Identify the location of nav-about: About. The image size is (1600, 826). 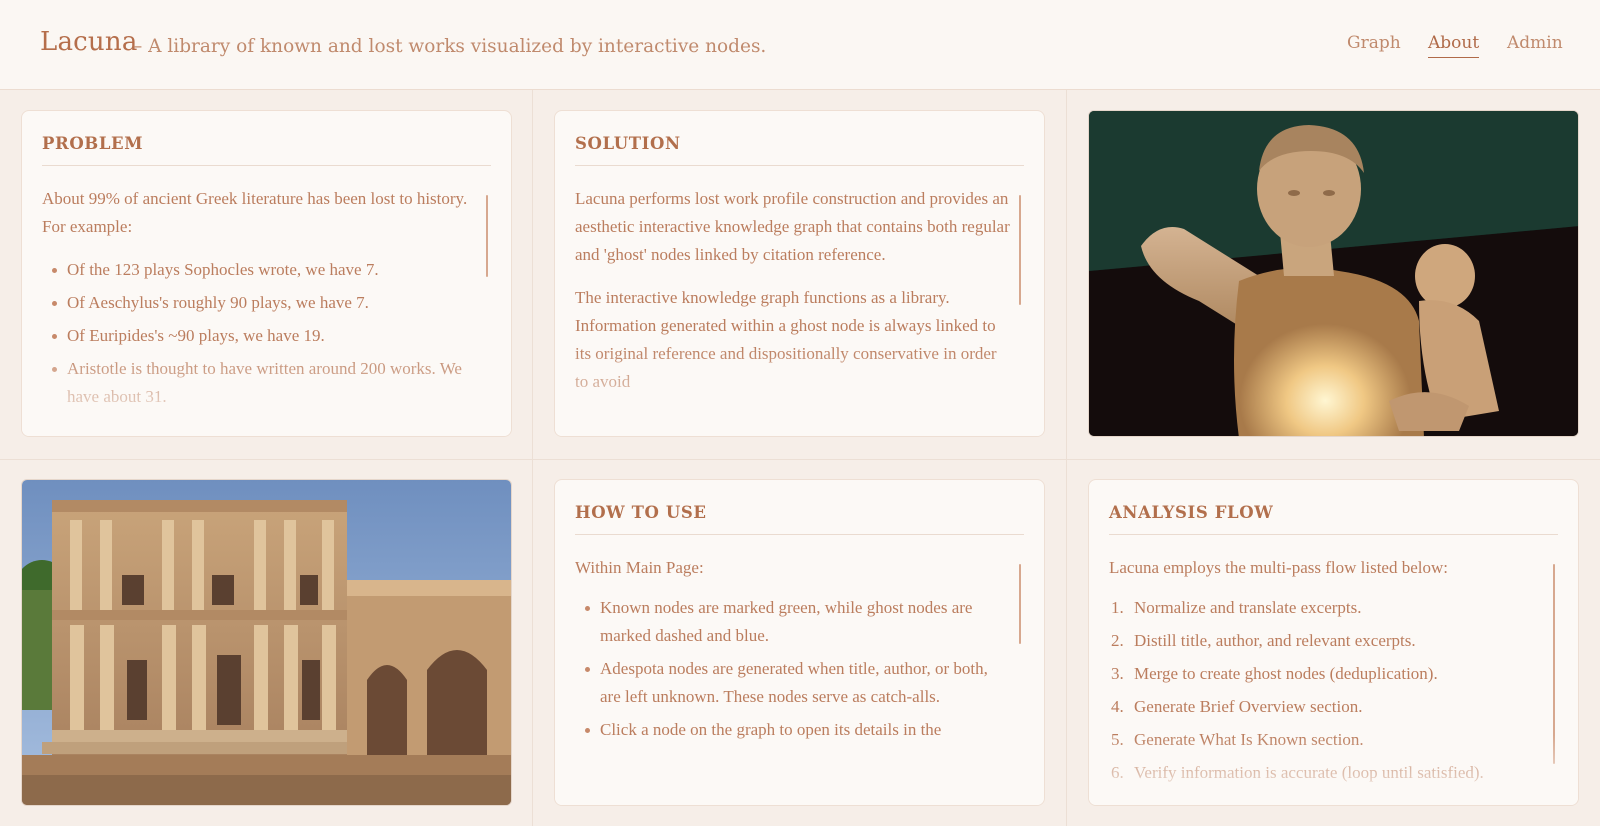
(1454, 45).